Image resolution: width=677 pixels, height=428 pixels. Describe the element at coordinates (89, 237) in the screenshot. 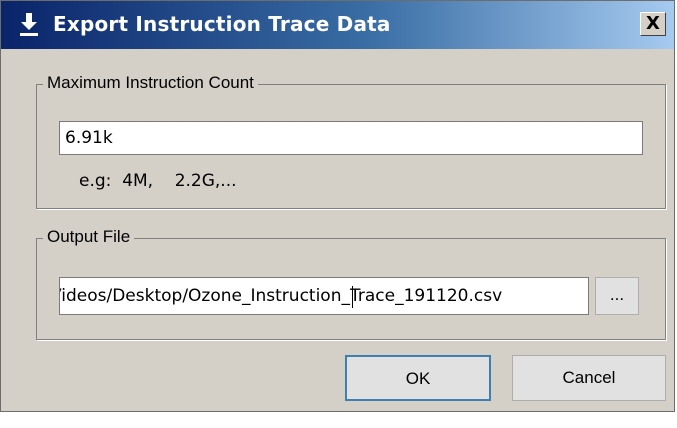

I see `output-file-legend: Output File` at that location.